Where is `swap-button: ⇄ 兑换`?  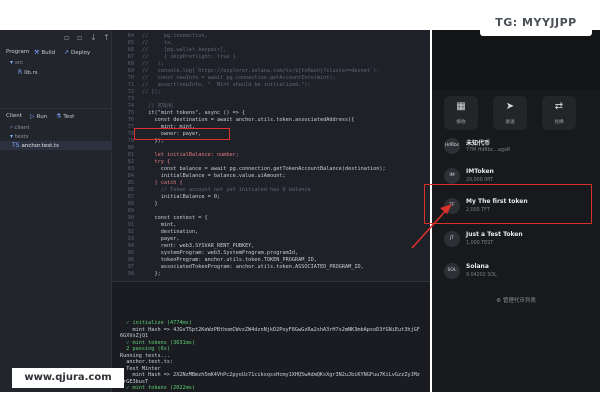 swap-button: ⇄ 兑换 is located at coordinates (559, 113).